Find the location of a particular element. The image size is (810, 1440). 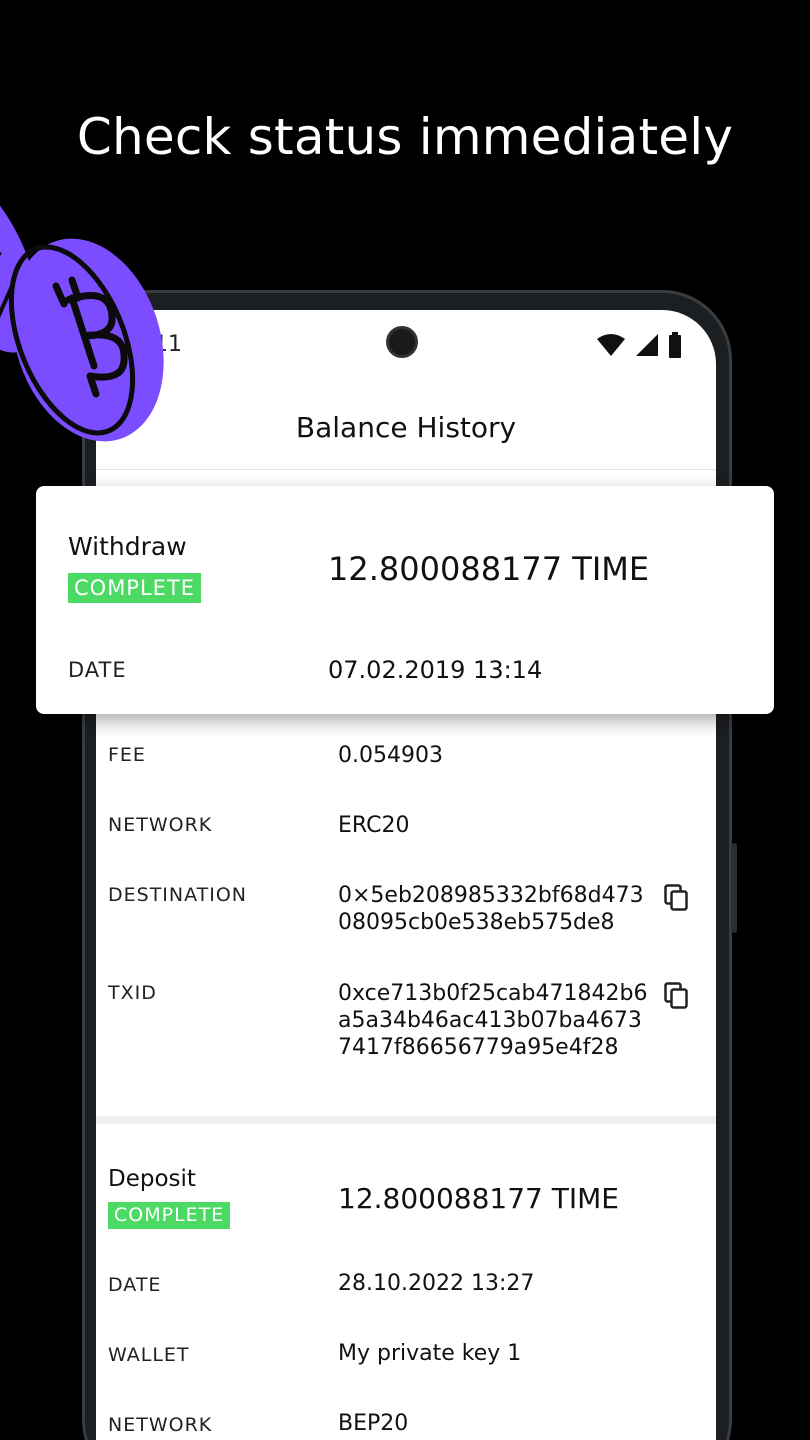

bitcoin-coin-icon is located at coordinates (82, 316).